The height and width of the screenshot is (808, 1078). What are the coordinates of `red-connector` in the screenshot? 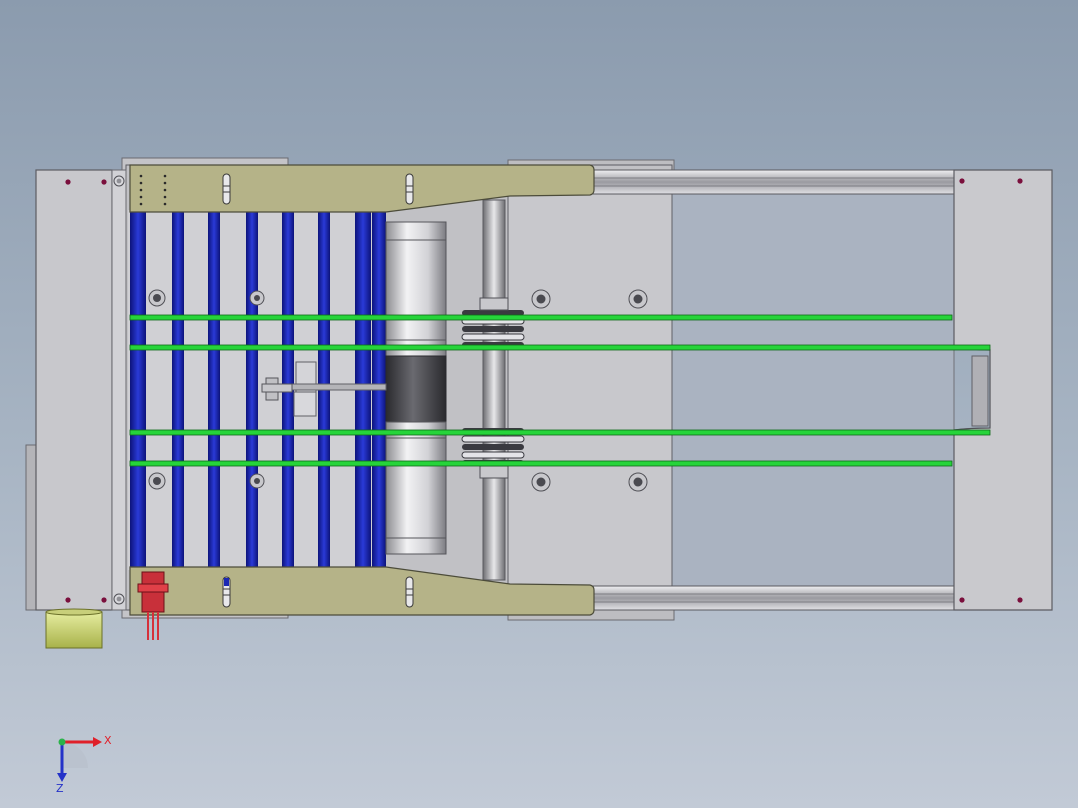 It's located at (153, 605).